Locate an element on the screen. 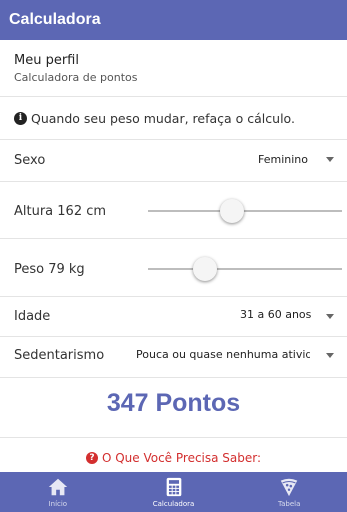  sexo-select: Feminino is located at coordinates (290, 160).